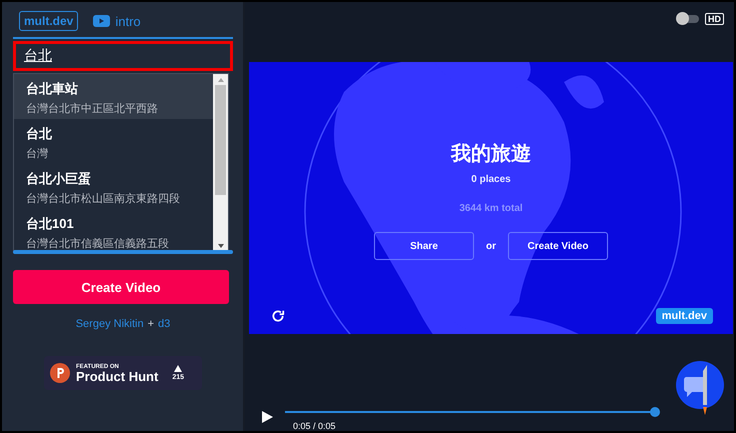  What do you see at coordinates (101, 21) in the screenshot?
I see `video-icon` at bounding box center [101, 21].